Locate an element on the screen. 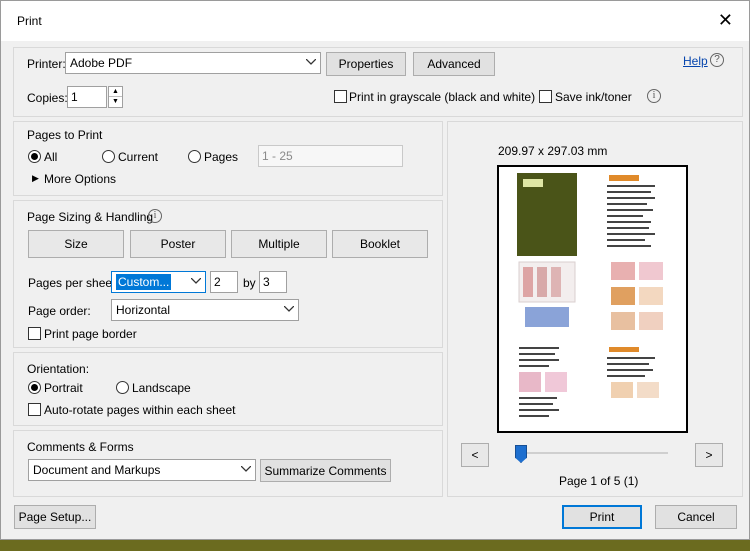 Image resolution: width=750 pixels, height=551 pixels. print-button: Print is located at coordinates (602, 517).